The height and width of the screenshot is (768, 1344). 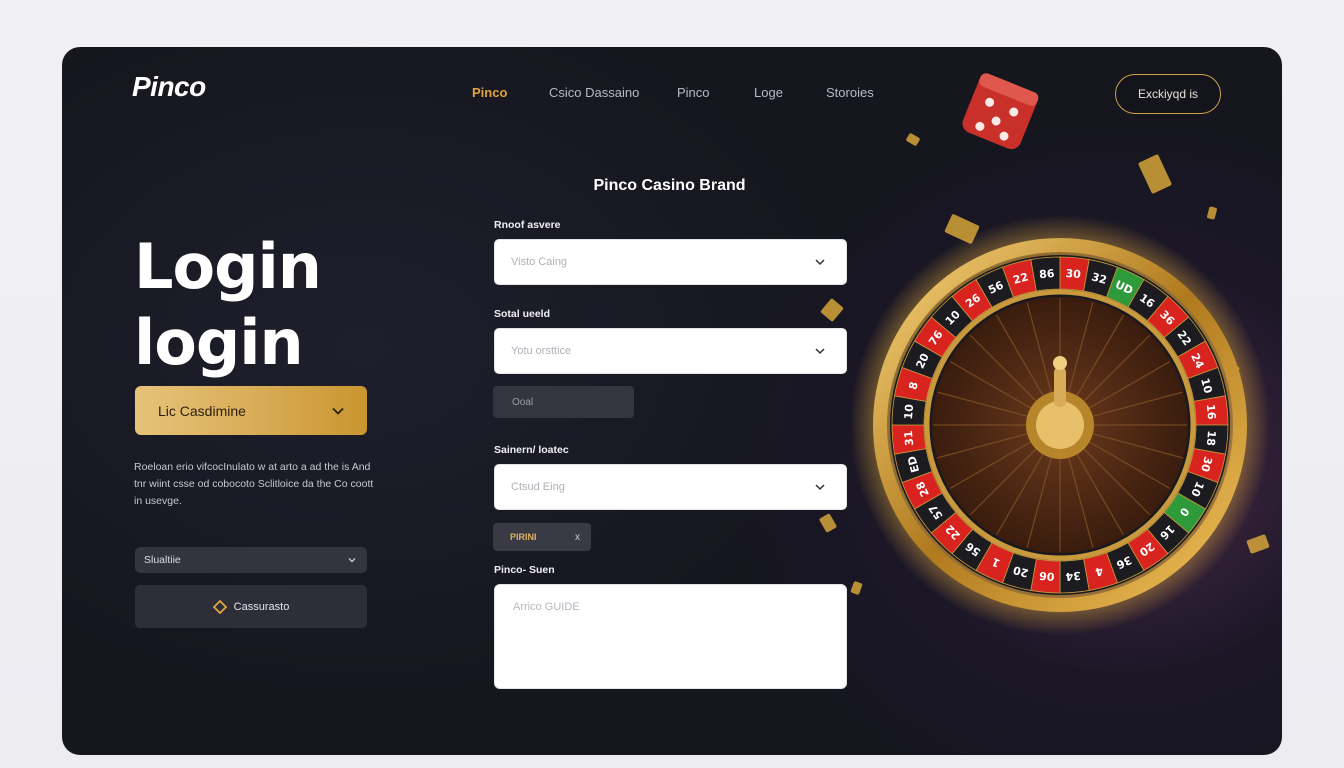 What do you see at coordinates (251, 560) in the screenshot?
I see `secondary-select: Slualtiie` at bounding box center [251, 560].